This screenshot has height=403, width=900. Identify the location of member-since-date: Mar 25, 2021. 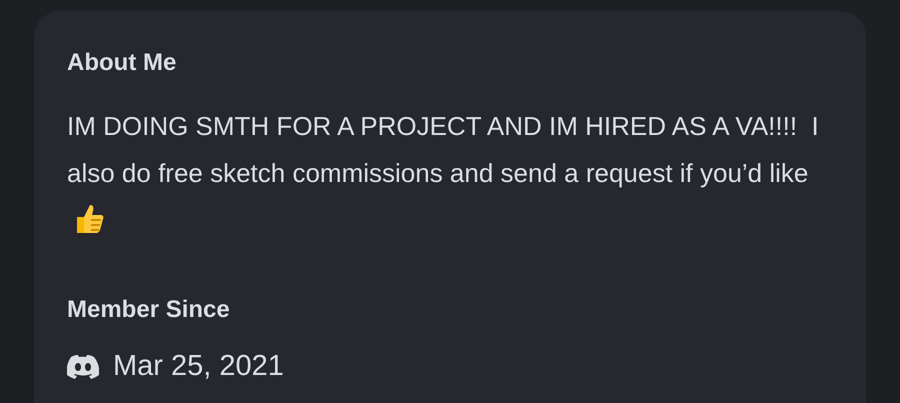
(198, 366).